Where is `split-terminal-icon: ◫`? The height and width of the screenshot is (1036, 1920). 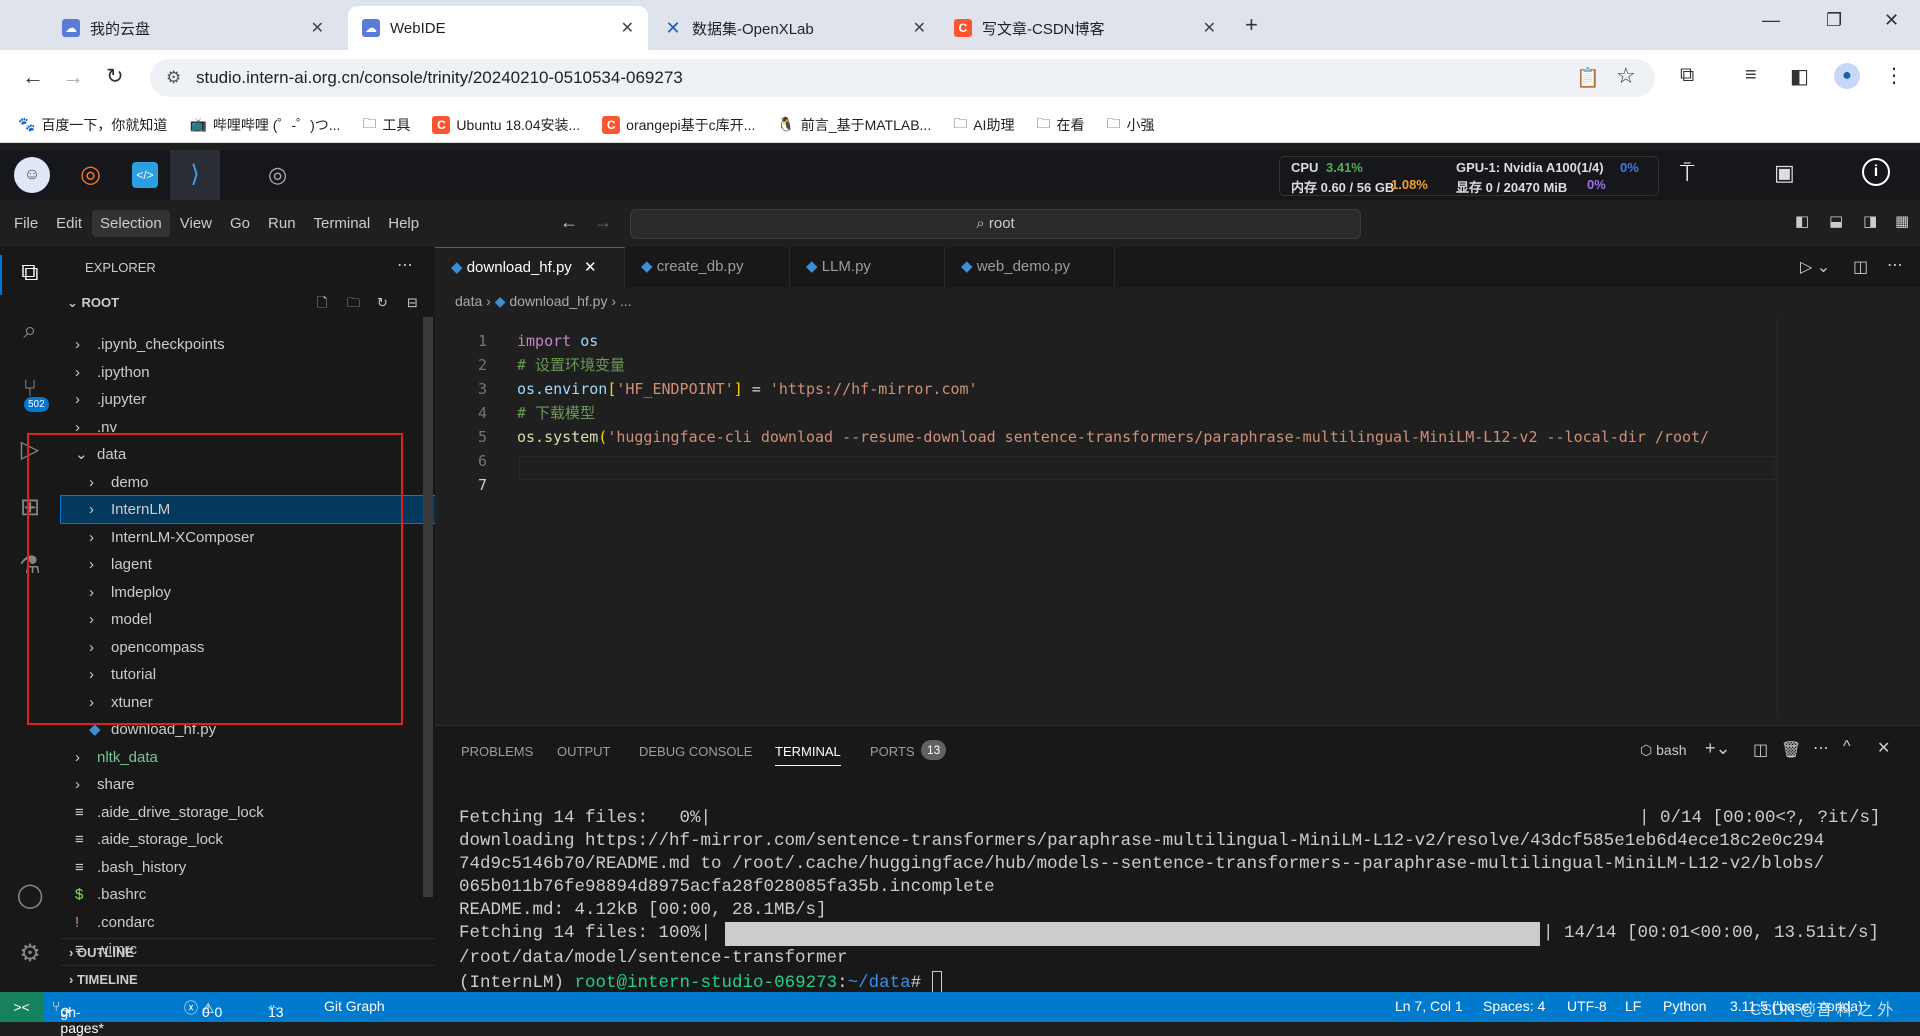 split-terminal-icon: ◫ is located at coordinates (1760, 750).